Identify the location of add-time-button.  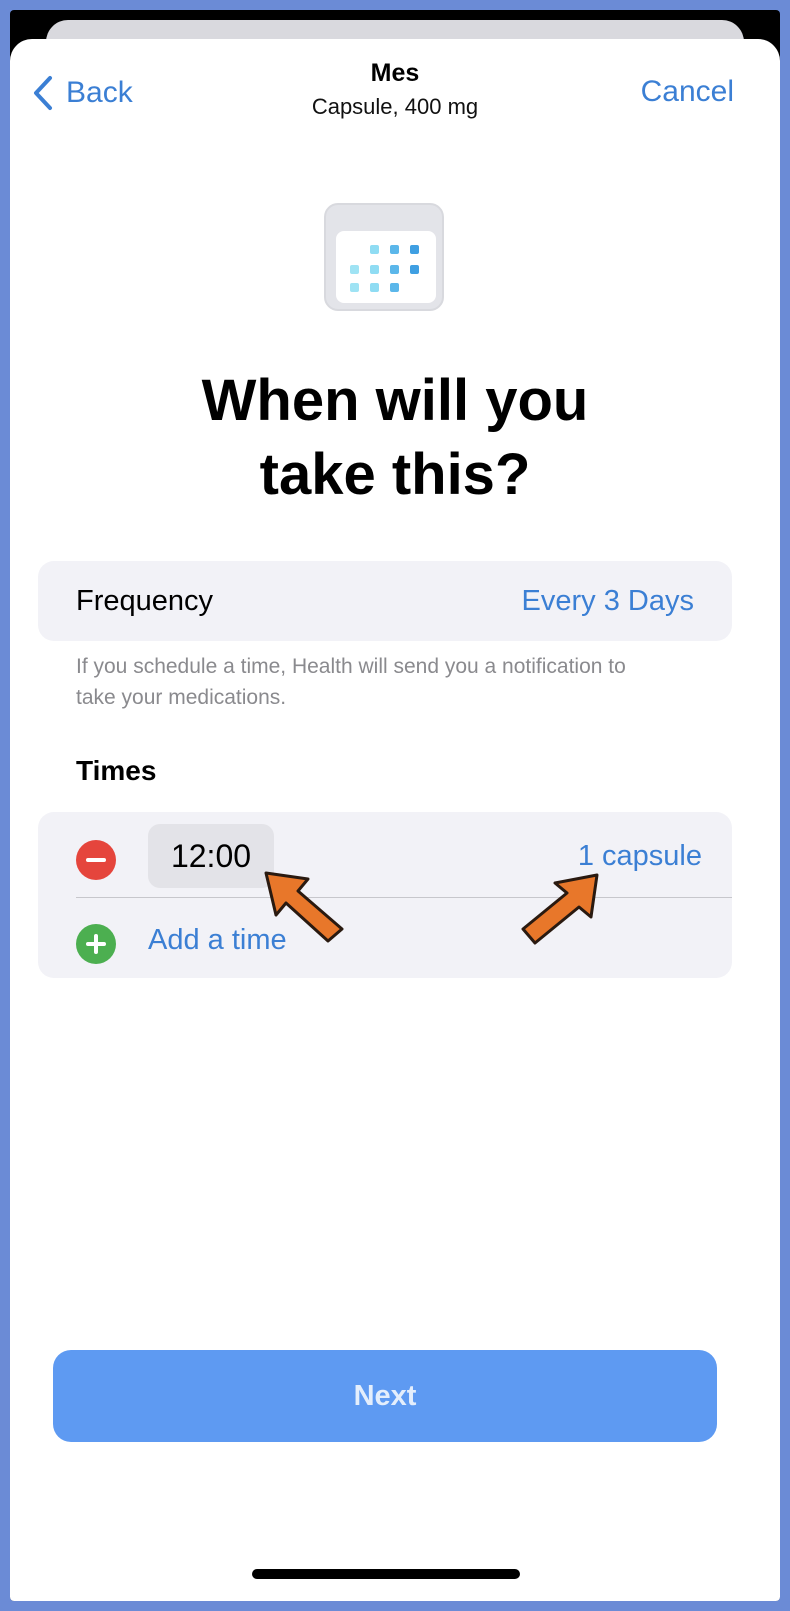
(96, 944).